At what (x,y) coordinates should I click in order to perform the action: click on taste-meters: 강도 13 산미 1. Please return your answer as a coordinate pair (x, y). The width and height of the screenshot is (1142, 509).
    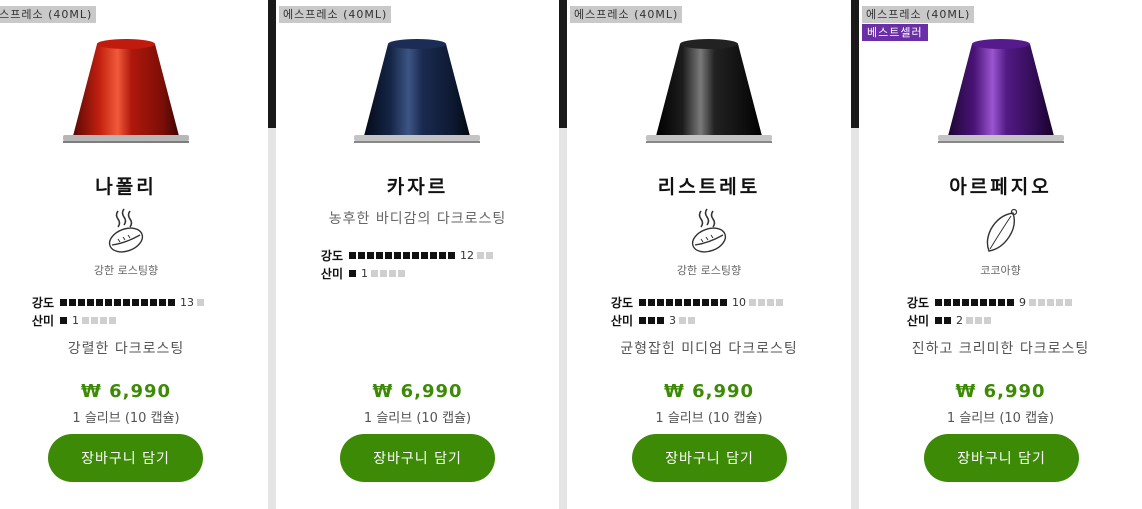
    Looking at the image, I should click on (116, 311).